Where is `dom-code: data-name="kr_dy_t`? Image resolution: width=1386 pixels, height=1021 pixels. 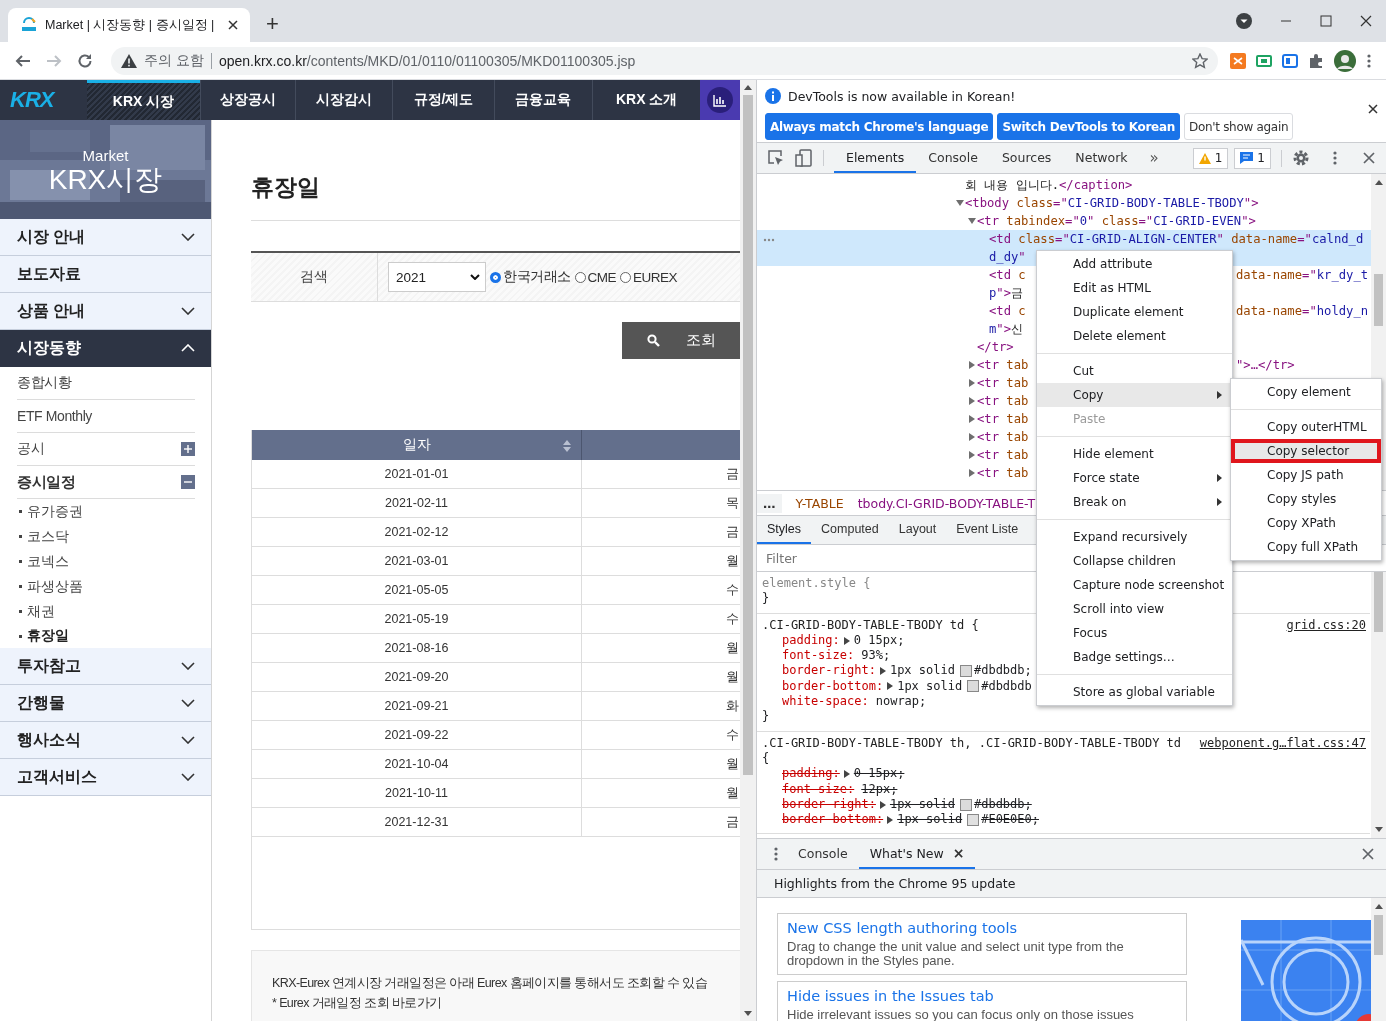 dom-code: data-name="kr_dy_t is located at coordinates (1303, 275).